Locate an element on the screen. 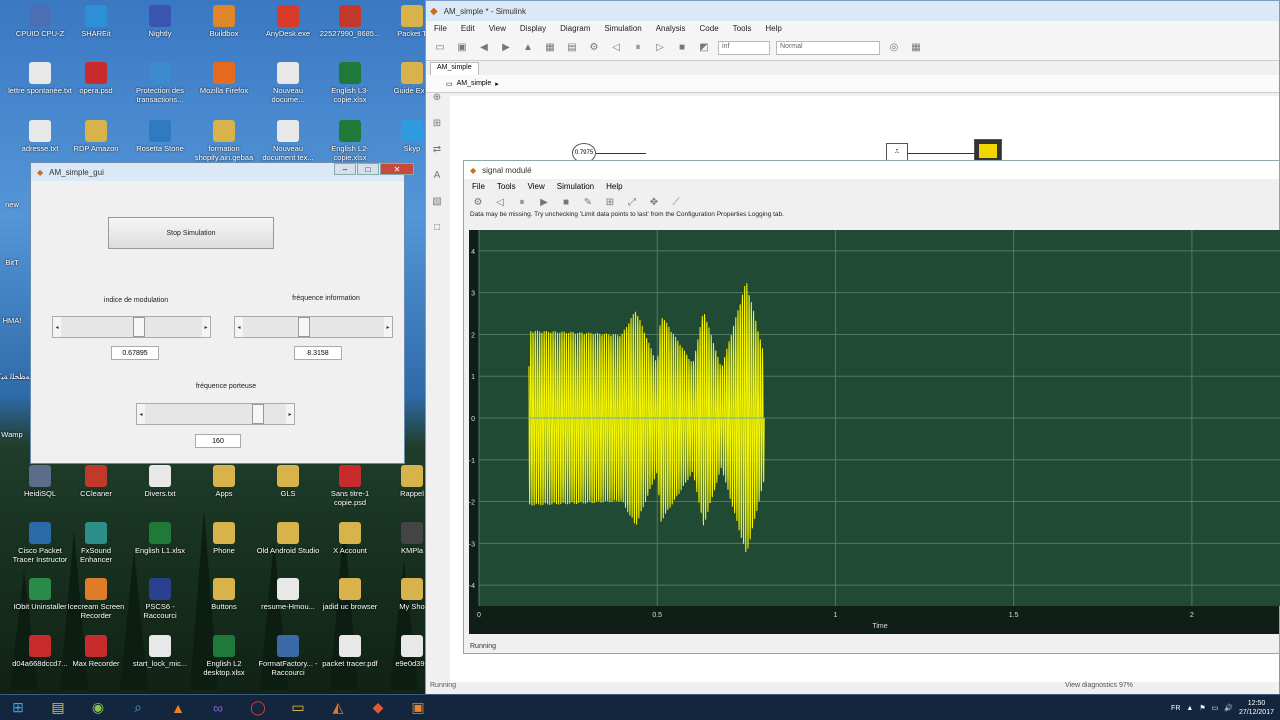 The width and height of the screenshot is (1280, 720). desktop-icon: English L2-copie.xlsx is located at coordinates (350, 141).